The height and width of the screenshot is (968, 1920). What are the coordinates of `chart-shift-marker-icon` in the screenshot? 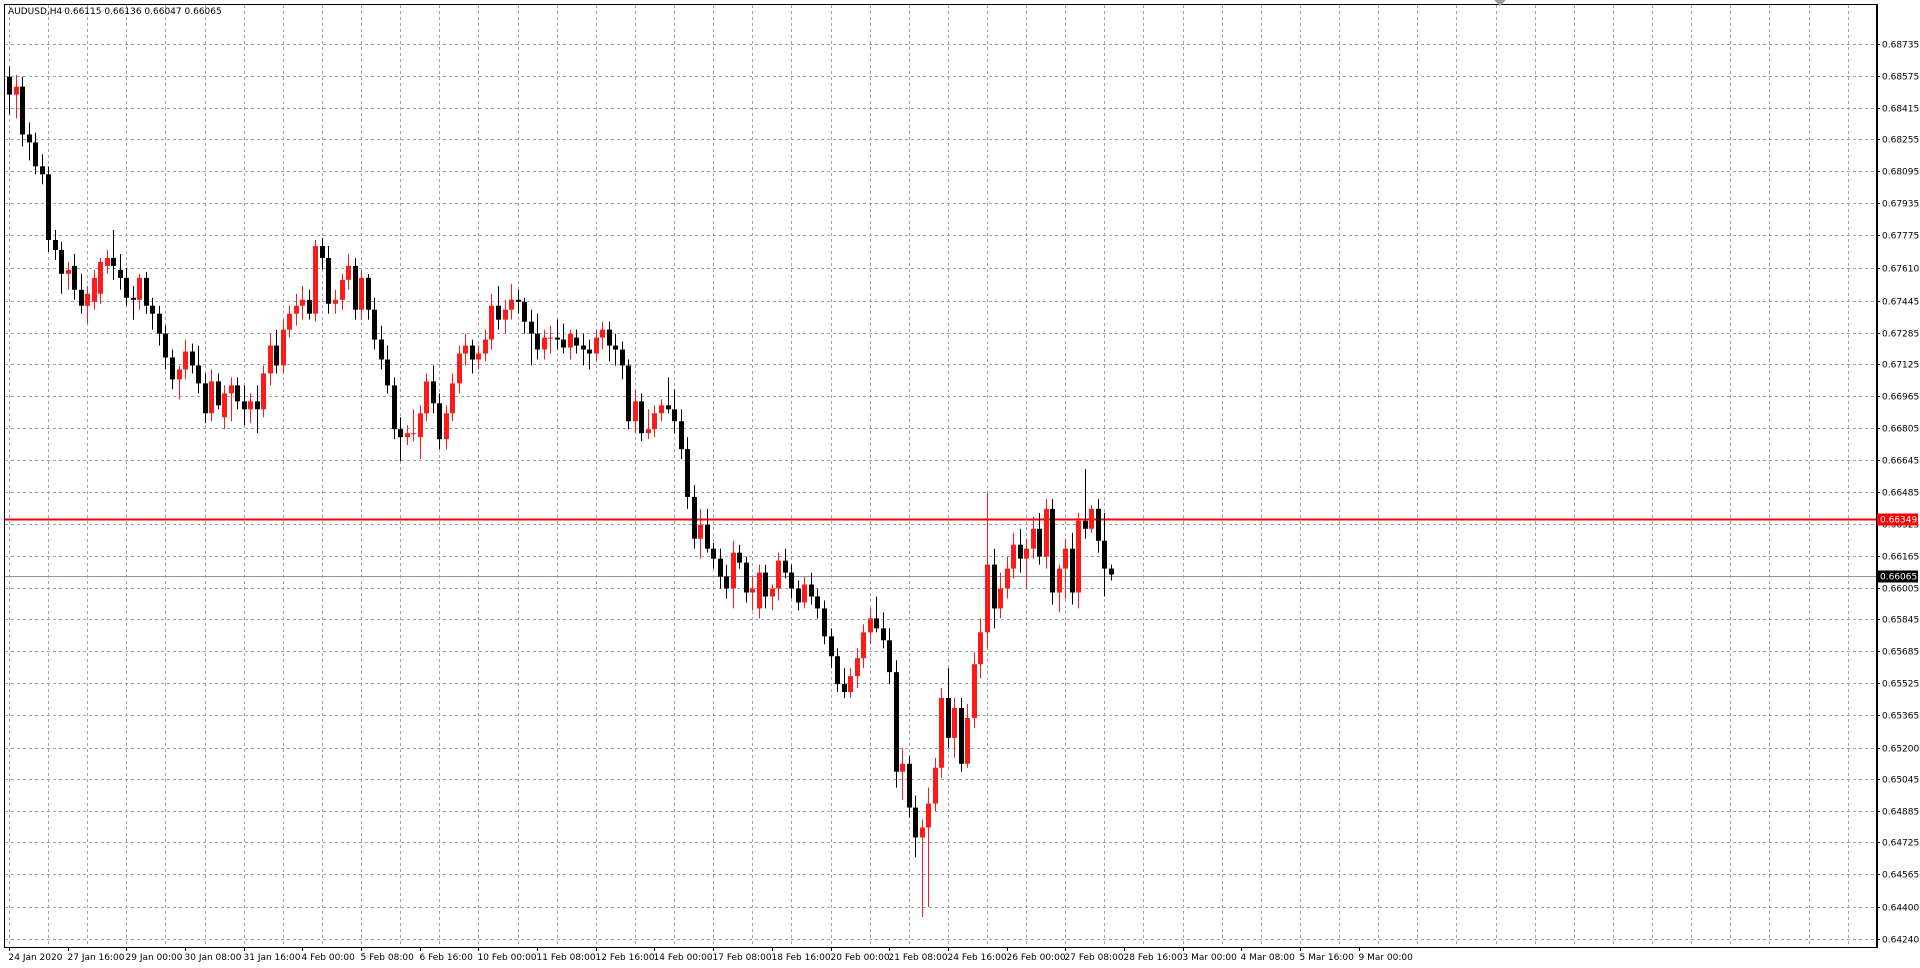 It's located at (1500, 3).